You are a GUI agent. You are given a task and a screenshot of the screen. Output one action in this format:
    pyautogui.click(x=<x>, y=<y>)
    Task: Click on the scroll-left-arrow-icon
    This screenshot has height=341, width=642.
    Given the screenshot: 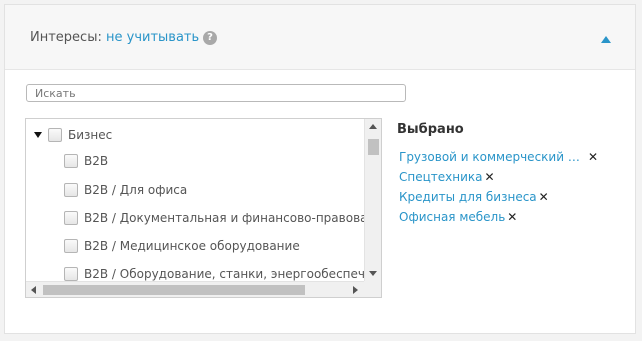 What is the action you would take?
    pyautogui.click(x=33, y=290)
    